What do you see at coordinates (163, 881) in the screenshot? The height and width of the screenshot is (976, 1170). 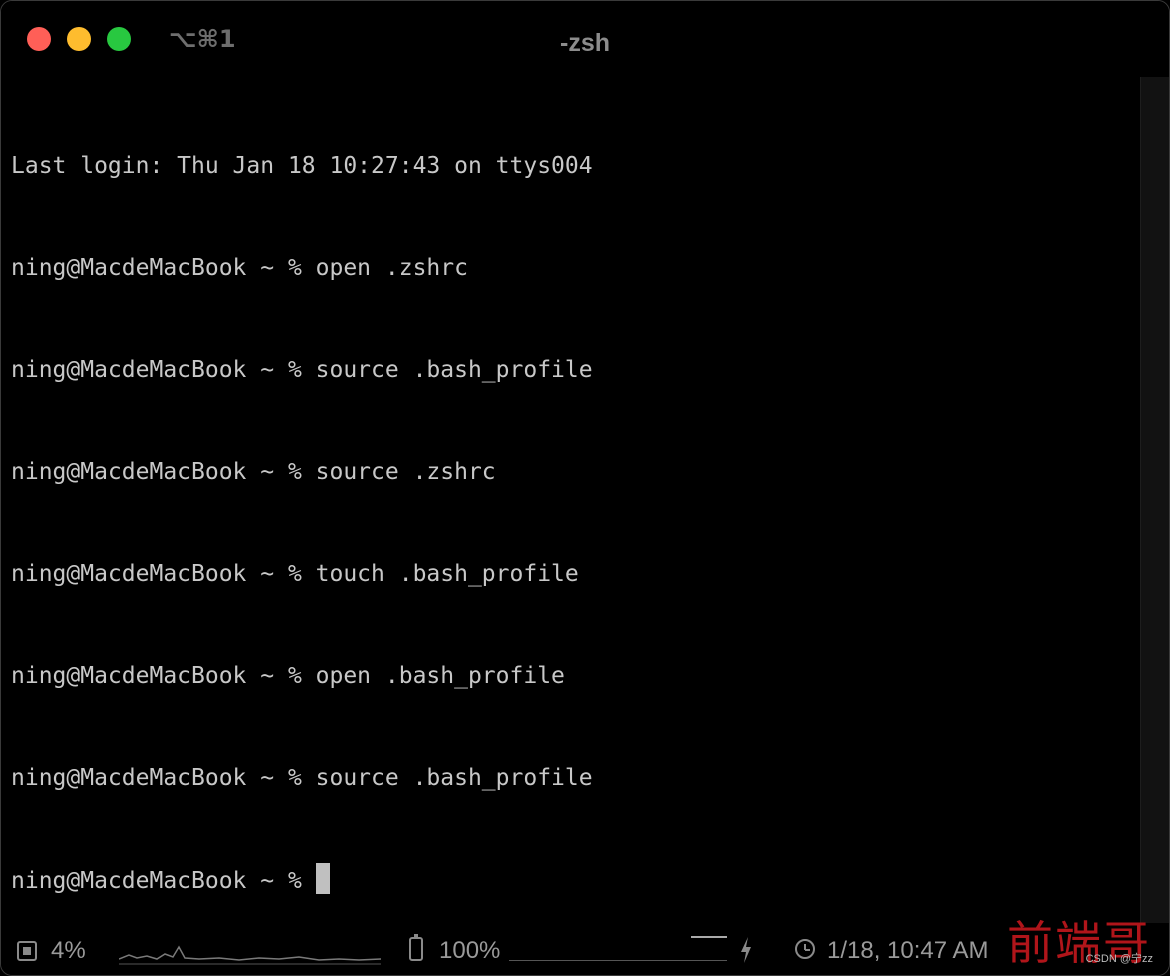 I see `prompt: ning@MacdeMacBook ~ %` at bounding box center [163, 881].